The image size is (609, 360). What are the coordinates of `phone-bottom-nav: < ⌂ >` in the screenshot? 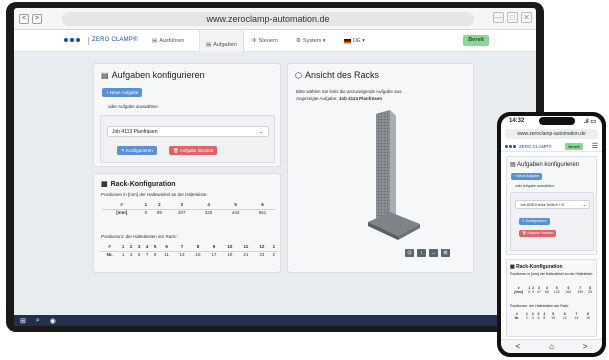 It's located at (551, 346).